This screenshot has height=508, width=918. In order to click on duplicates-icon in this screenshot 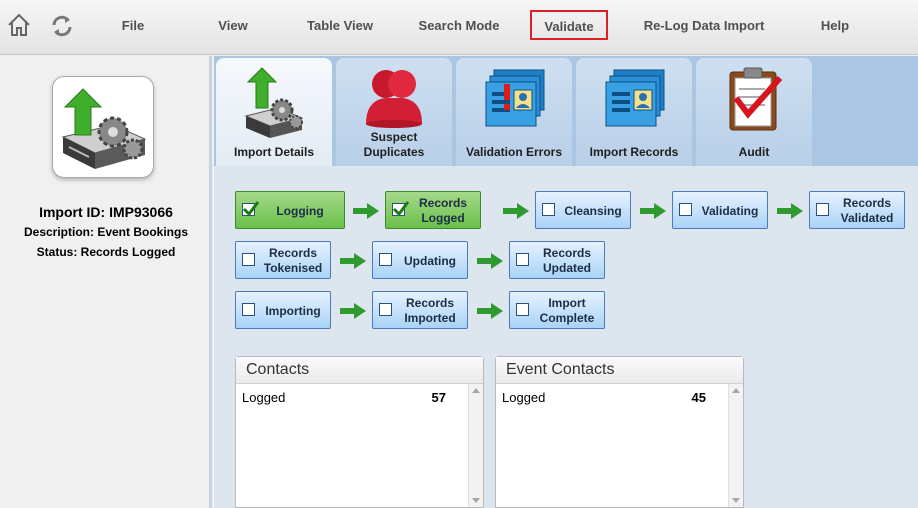, I will do `click(394, 99)`.